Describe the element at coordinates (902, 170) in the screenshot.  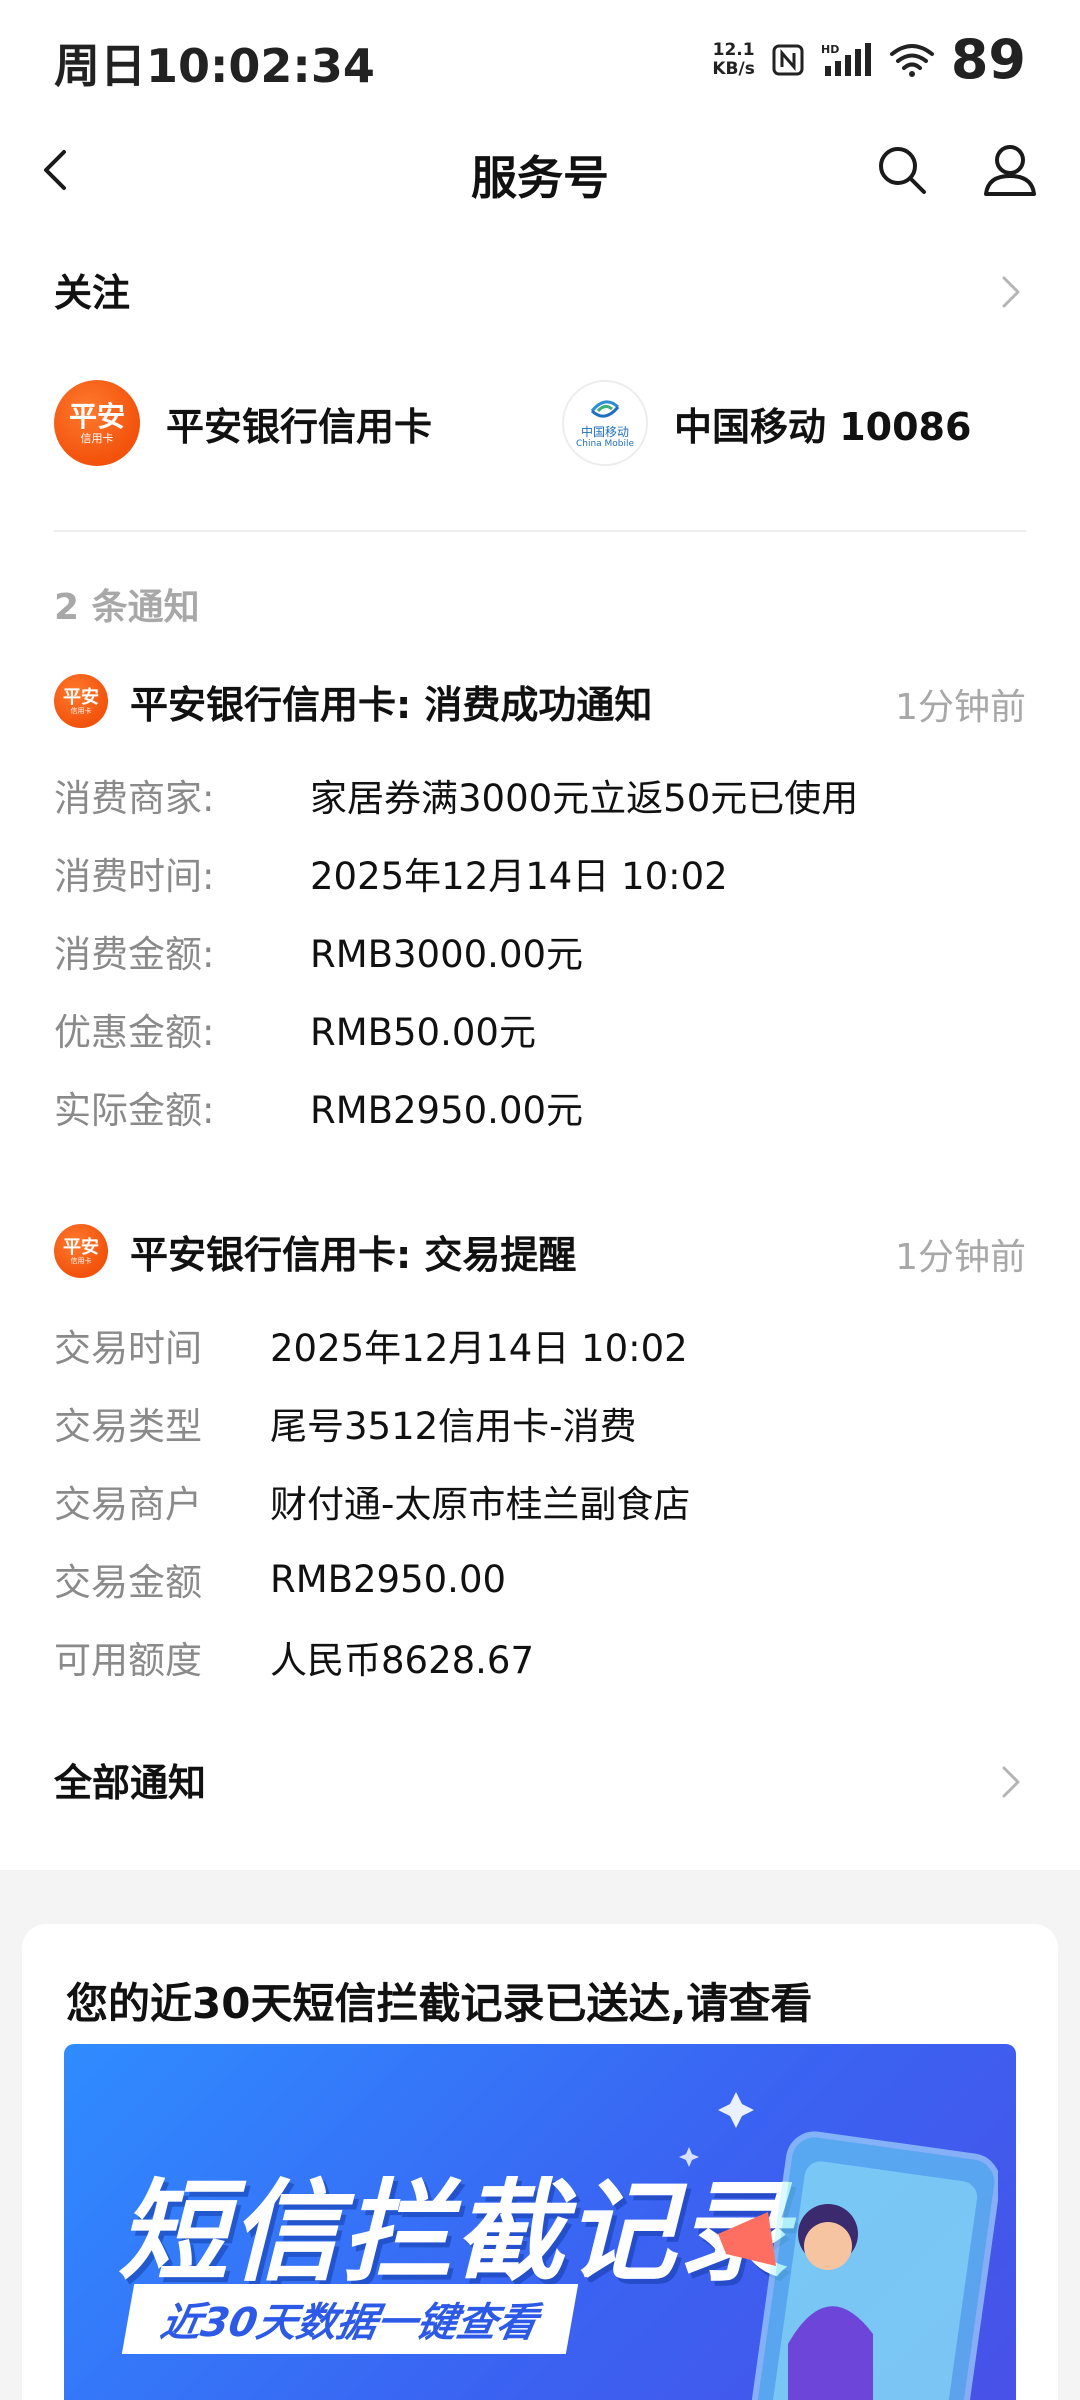
I see `search-icon` at that location.